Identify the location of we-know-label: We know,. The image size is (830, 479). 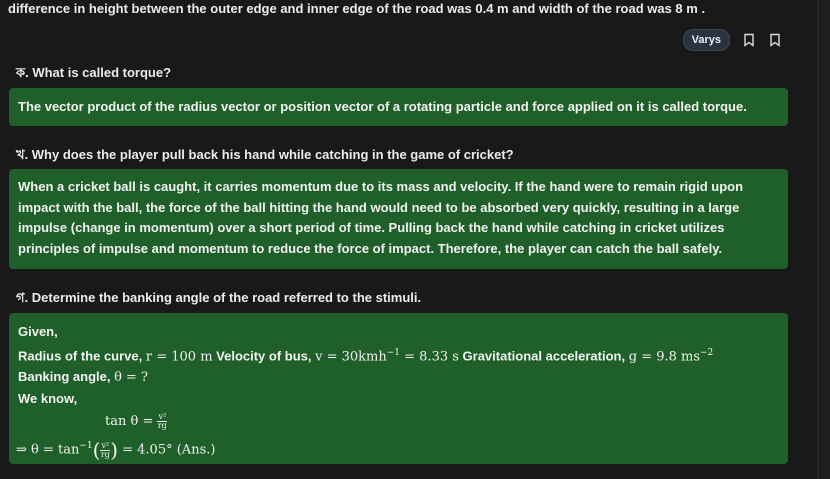
(48, 398).